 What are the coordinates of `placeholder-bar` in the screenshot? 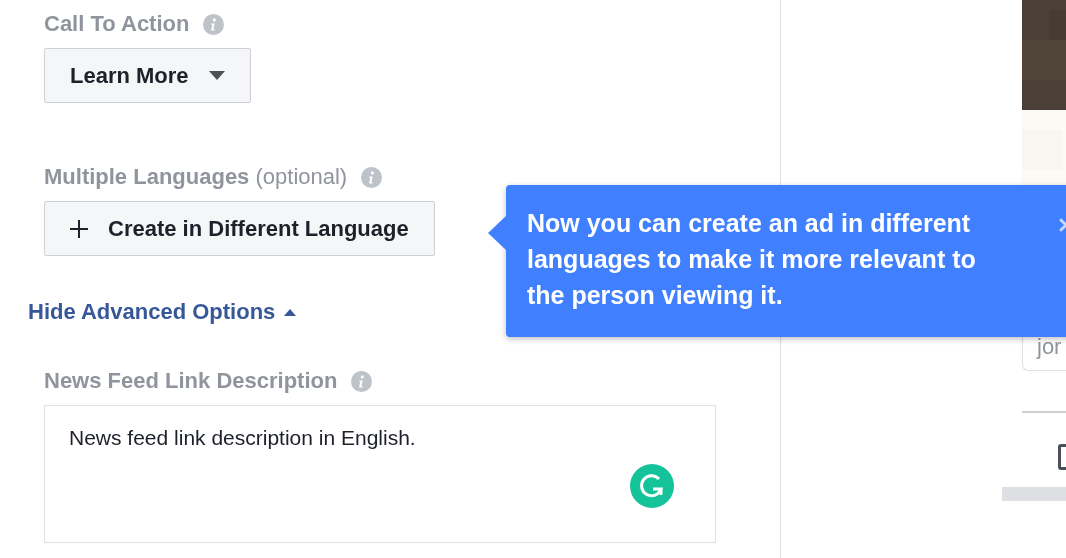 It's located at (1034, 494).